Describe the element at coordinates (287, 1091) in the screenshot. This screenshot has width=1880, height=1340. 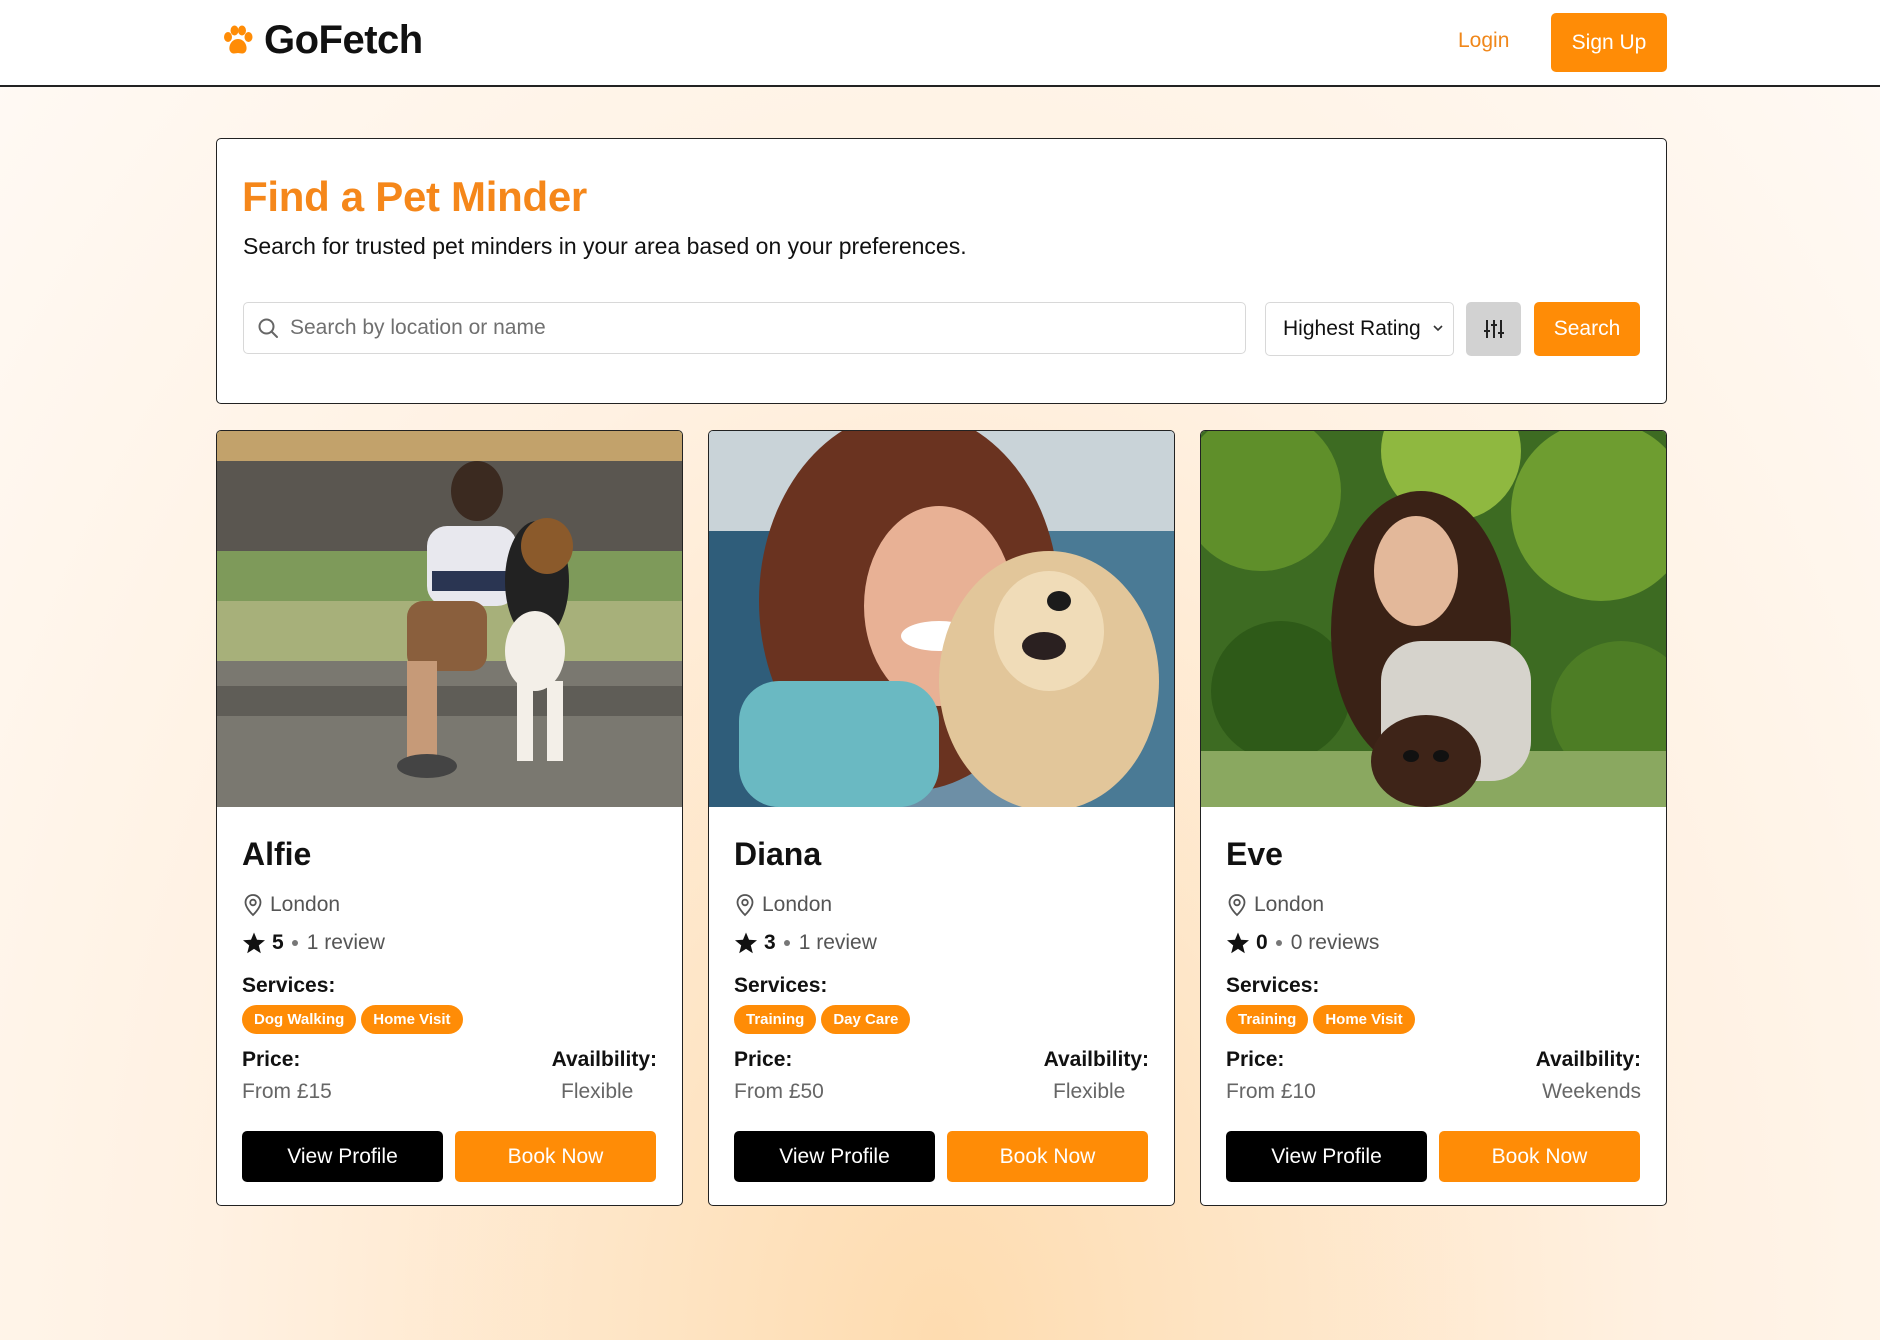
I see `price-value: From £15` at that location.